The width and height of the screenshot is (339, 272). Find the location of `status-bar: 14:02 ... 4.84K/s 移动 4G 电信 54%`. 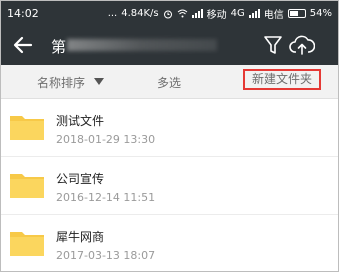

status-bar: 14:02 ... 4.84K/s 移动 4G 电信 54% is located at coordinates (169, 13).